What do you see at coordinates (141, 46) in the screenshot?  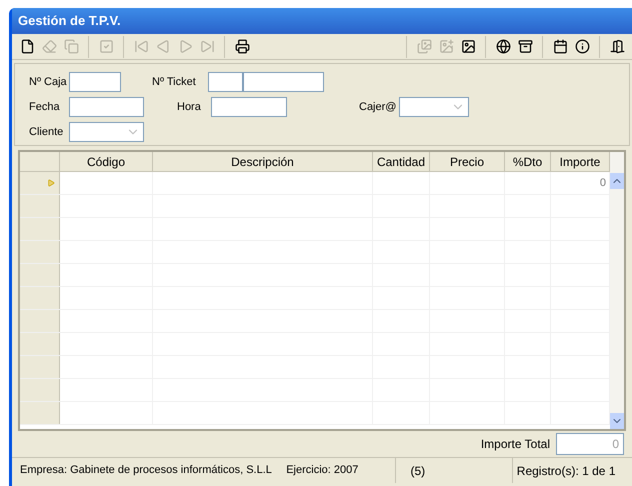 I see `first-record-icon` at bounding box center [141, 46].